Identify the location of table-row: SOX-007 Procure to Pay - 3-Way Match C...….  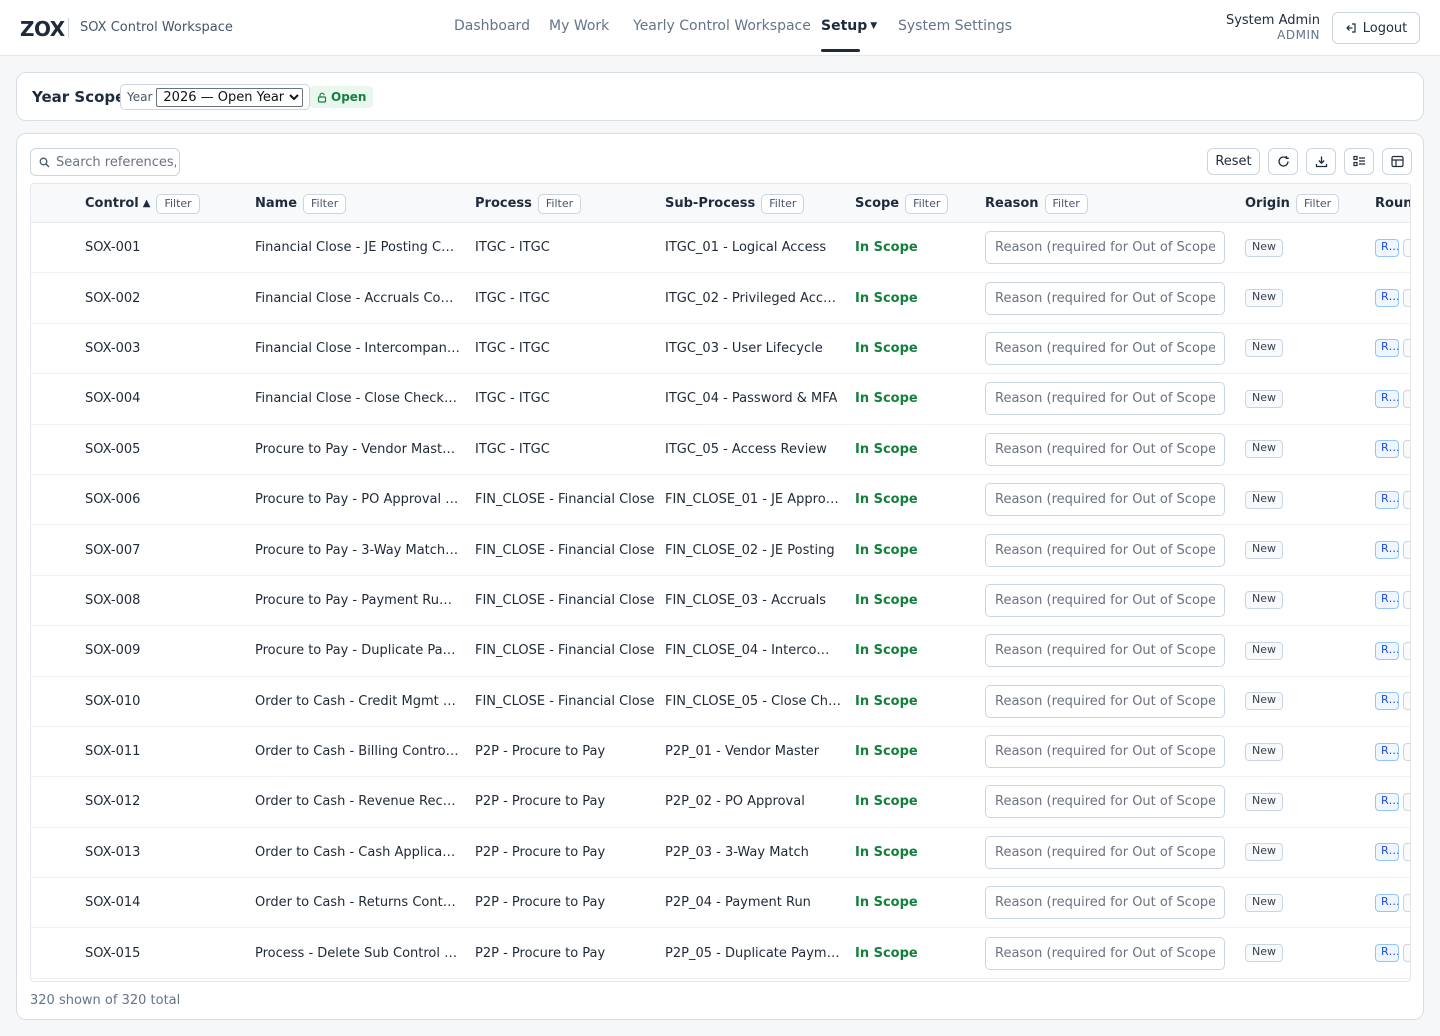
(720, 550).